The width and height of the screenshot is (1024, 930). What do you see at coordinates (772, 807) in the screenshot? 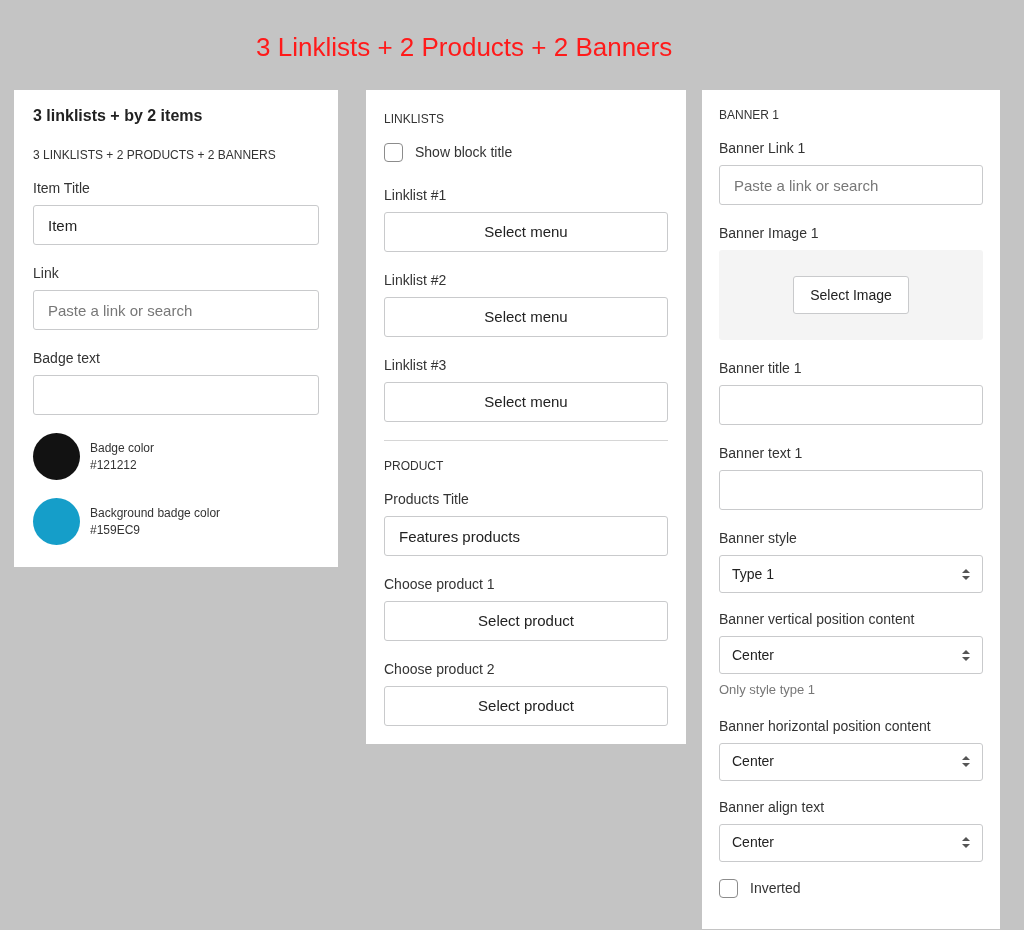
I see `field-label: Banner align text` at bounding box center [772, 807].